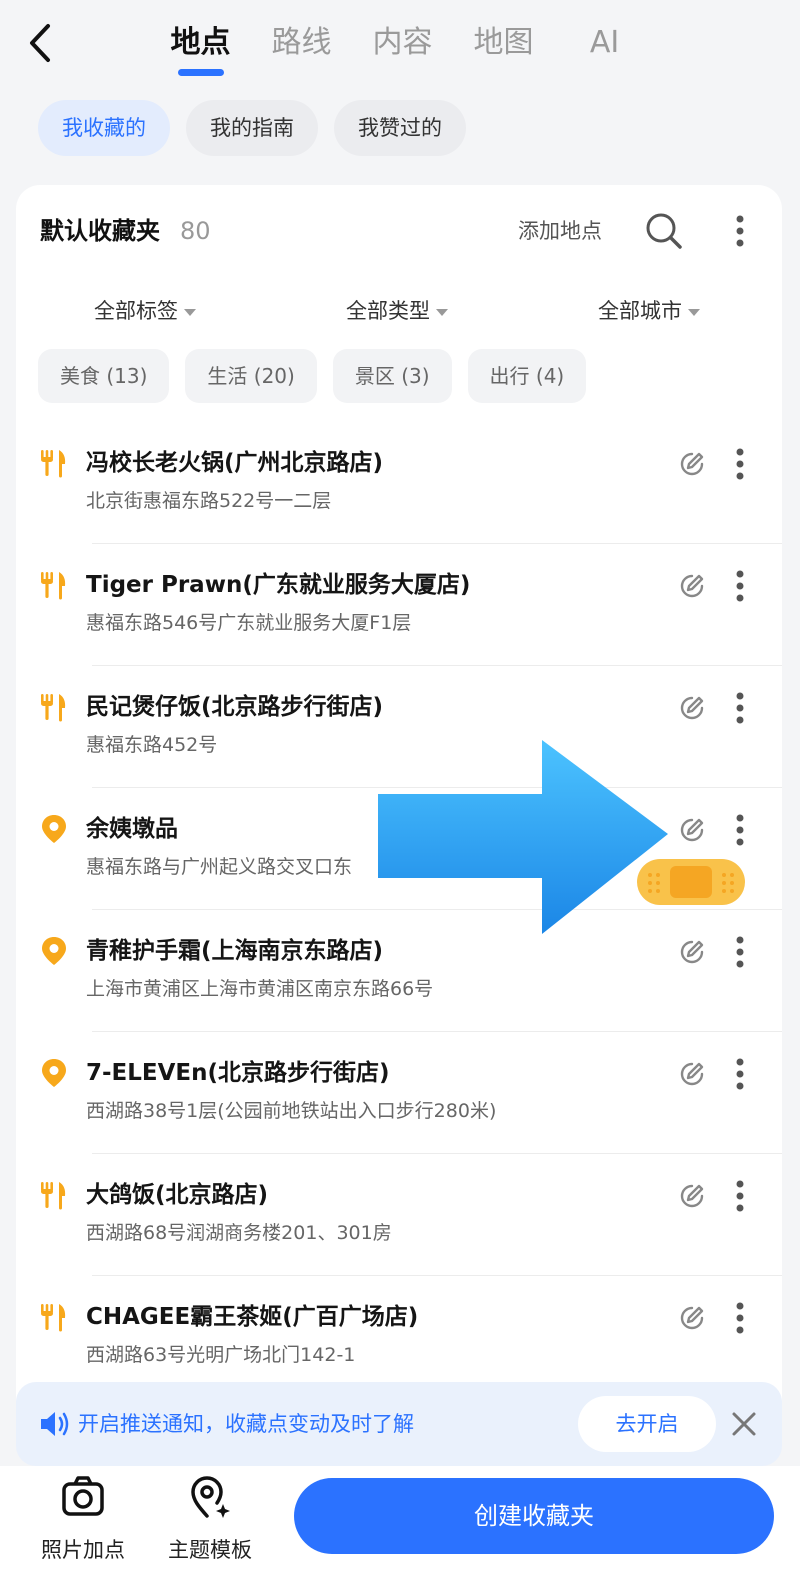 The width and height of the screenshot is (800, 1571). Describe the element at coordinates (744, 1424) in the screenshot. I see `close-icon` at that location.